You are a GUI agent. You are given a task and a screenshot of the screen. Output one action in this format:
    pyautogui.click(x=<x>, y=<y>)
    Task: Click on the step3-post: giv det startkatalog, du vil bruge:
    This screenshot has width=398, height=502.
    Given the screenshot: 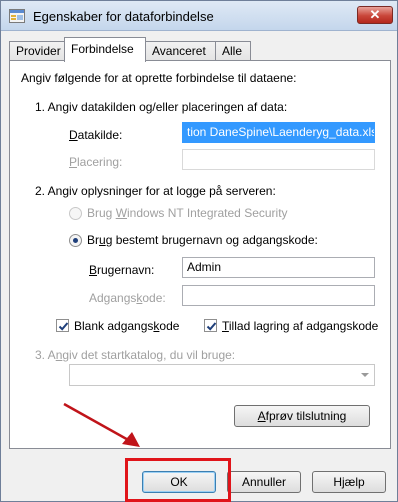 What is the action you would take?
    pyautogui.click(x=149, y=355)
    